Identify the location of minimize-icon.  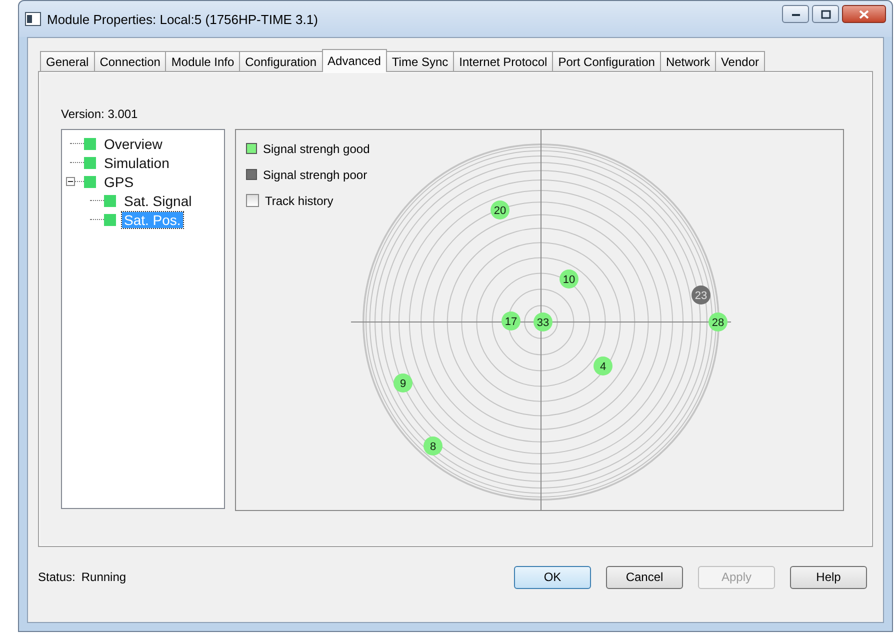
(795, 14).